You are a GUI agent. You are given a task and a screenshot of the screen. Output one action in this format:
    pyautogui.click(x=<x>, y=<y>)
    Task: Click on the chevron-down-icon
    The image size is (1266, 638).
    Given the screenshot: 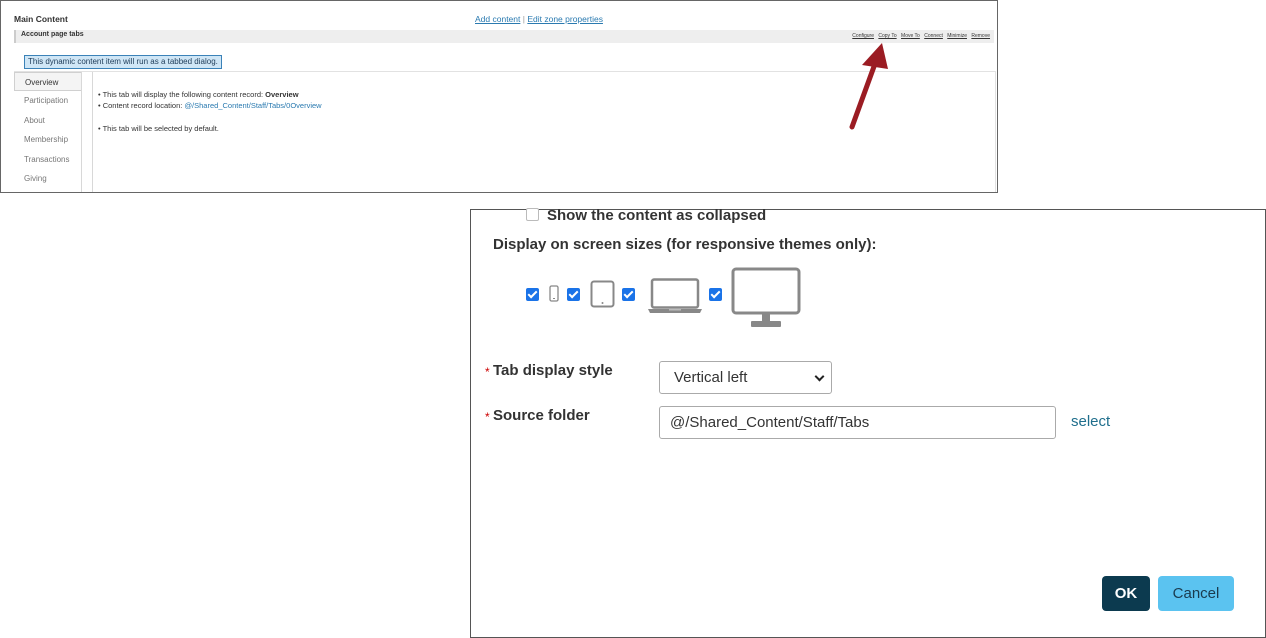 What is the action you would take?
    pyautogui.click(x=819, y=376)
    